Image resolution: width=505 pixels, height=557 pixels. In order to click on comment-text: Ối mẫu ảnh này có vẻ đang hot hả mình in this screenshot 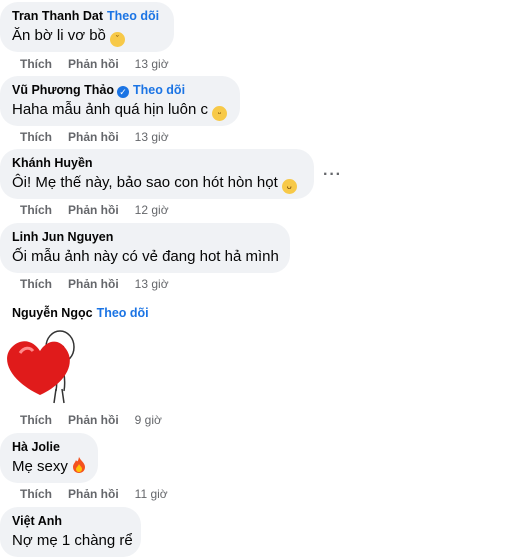, I will do `click(145, 256)`.